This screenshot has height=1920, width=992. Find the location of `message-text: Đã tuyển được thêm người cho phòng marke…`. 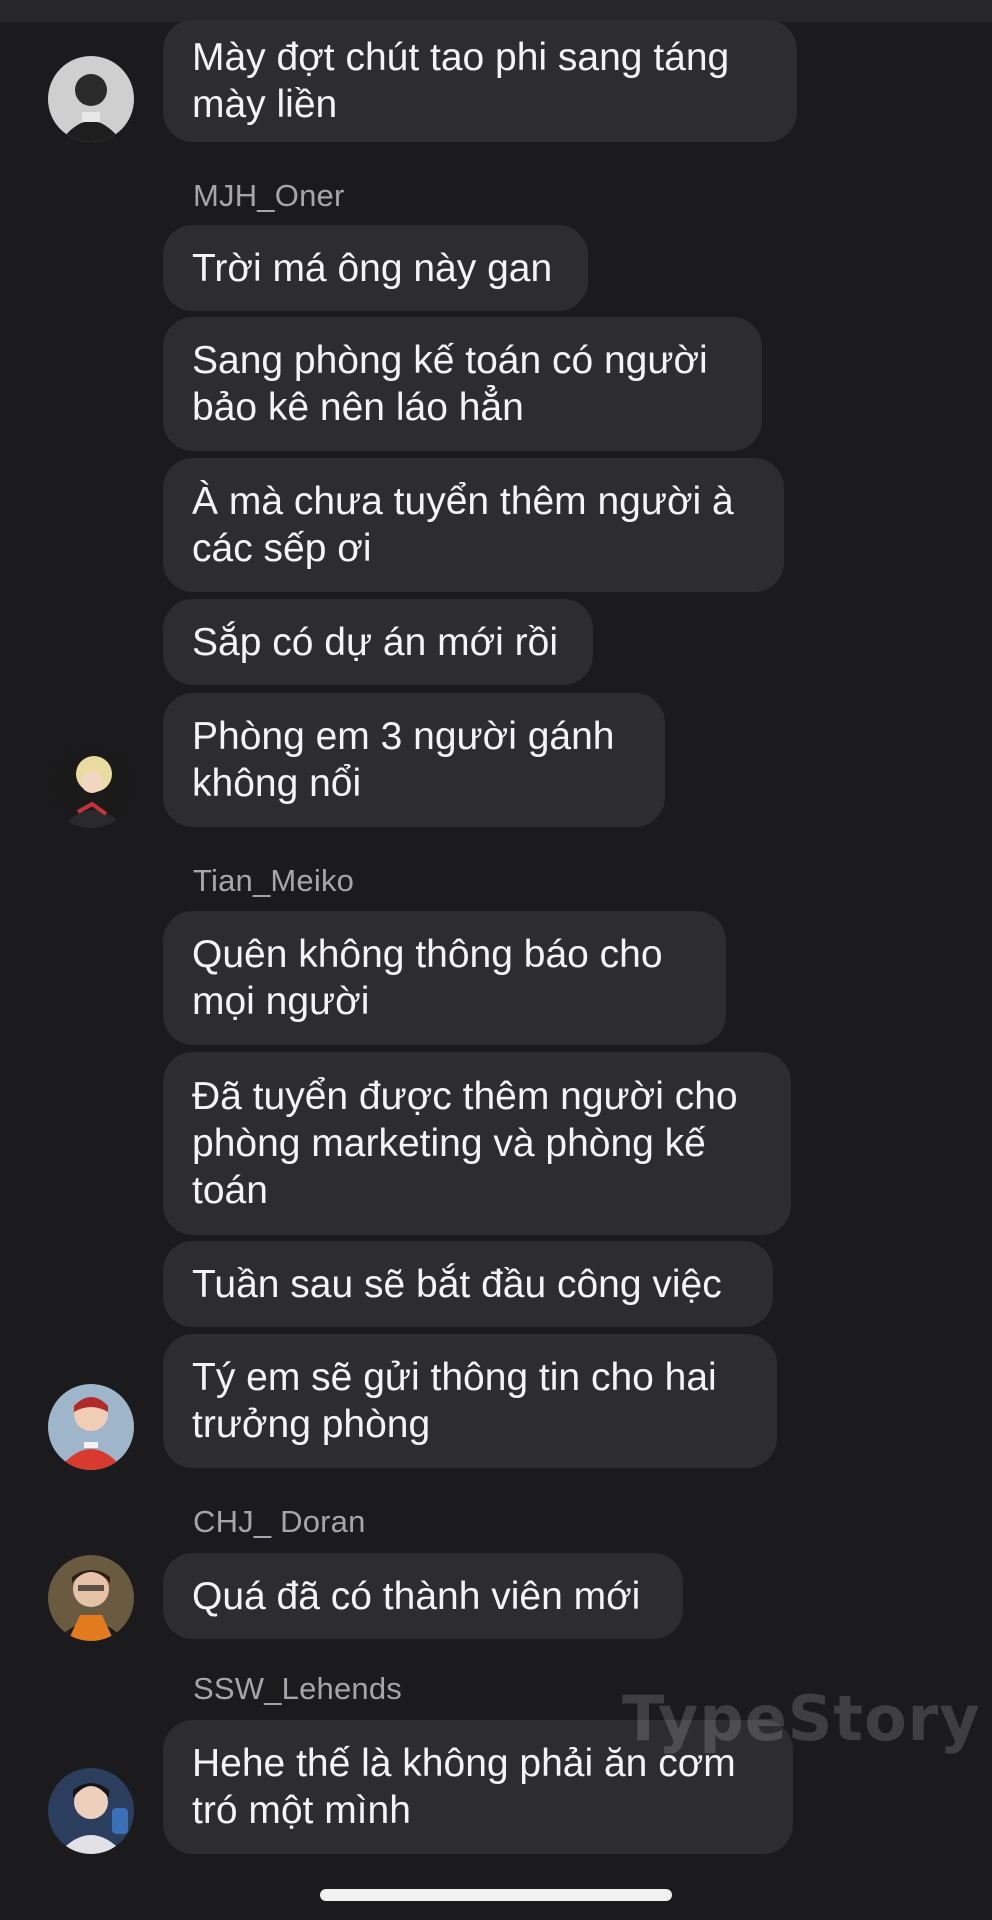

message-text: Đã tuyển được thêm người cho phòng marke… is located at coordinates (465, 1143).